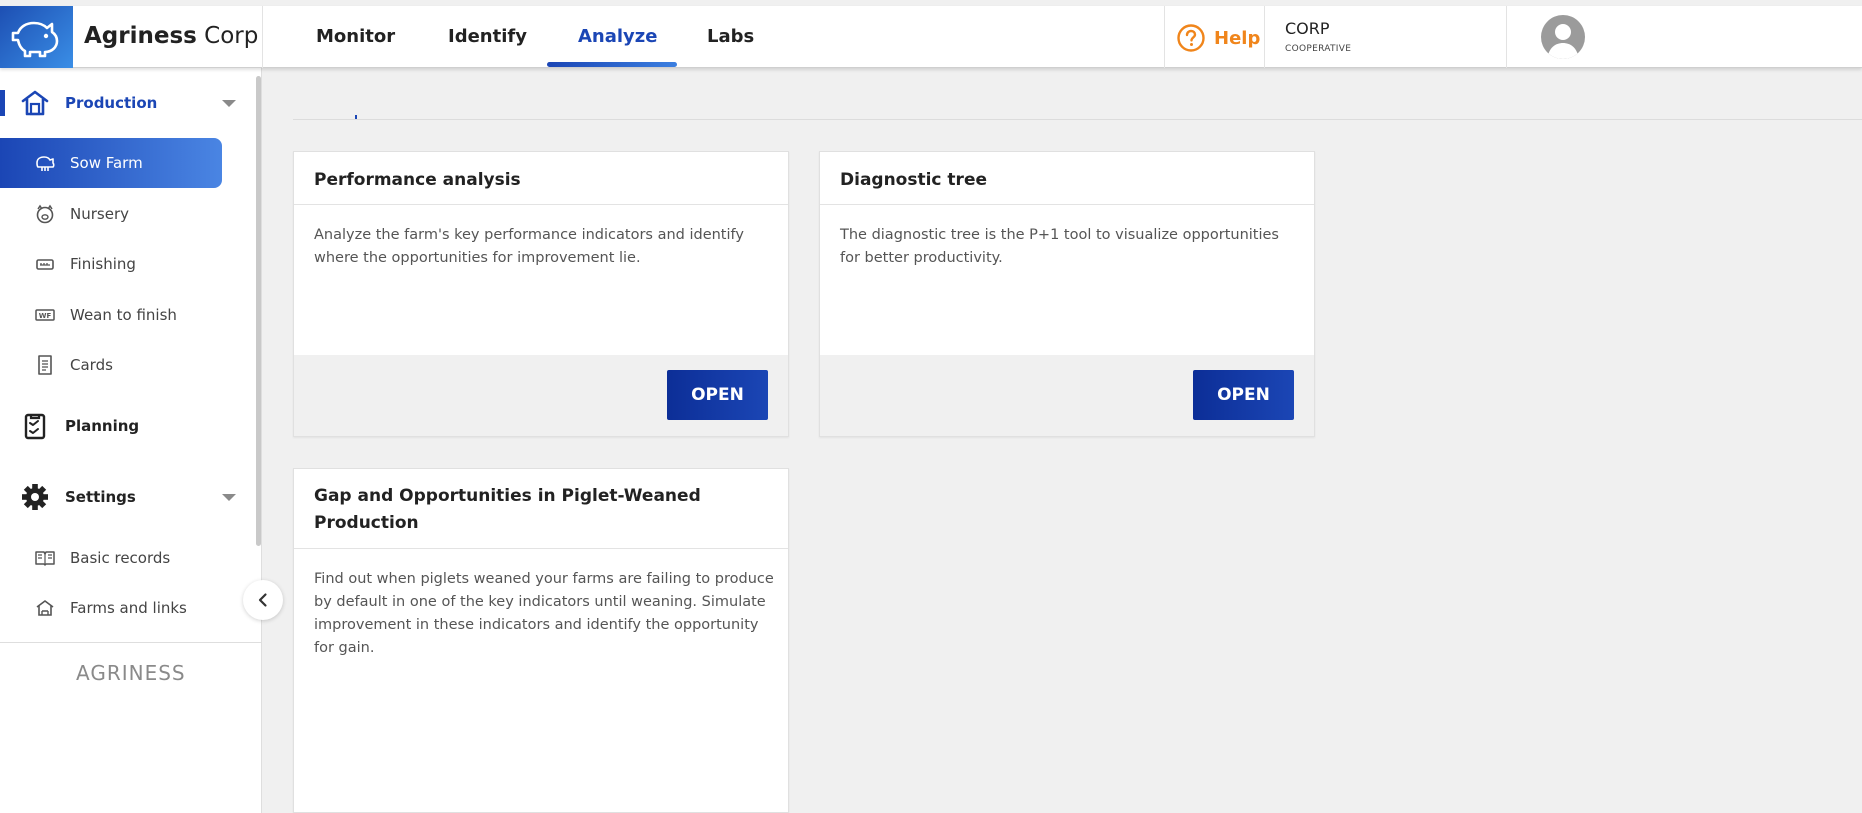 The image size is (1862, 813). What do you see at coordinates (128, 608) in the screenshot?
I see `sidebar-item-label: Farms and links` at bounding box center [128, 608].